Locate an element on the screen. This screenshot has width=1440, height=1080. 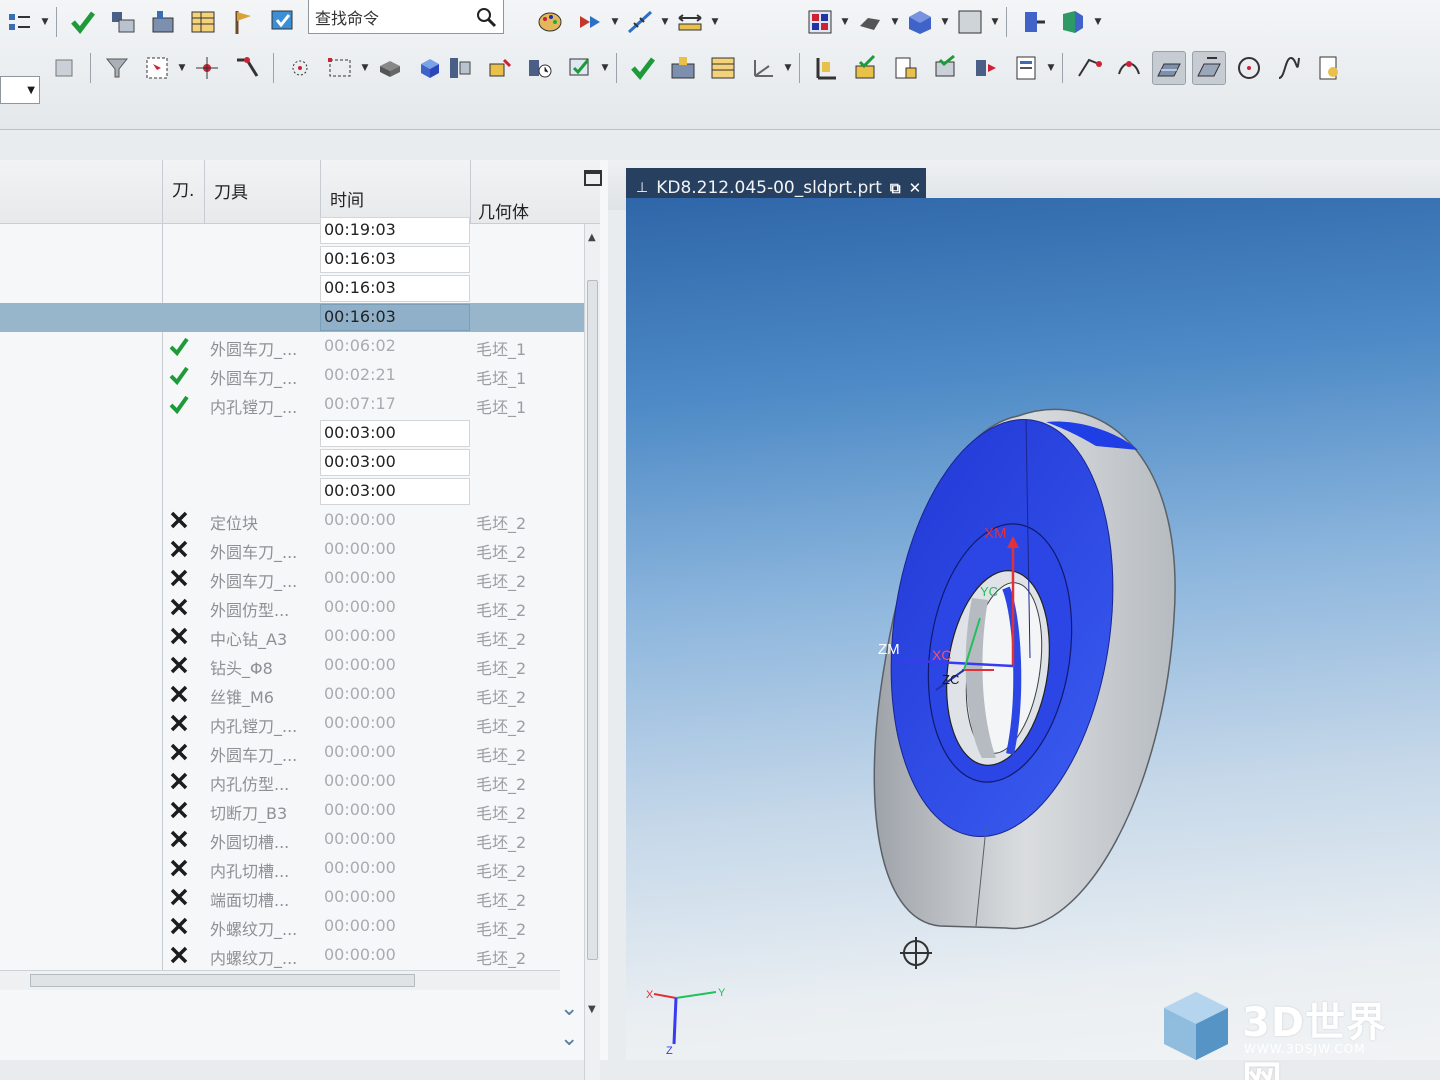
tool-check-icon is located at coordinates (866, 68).